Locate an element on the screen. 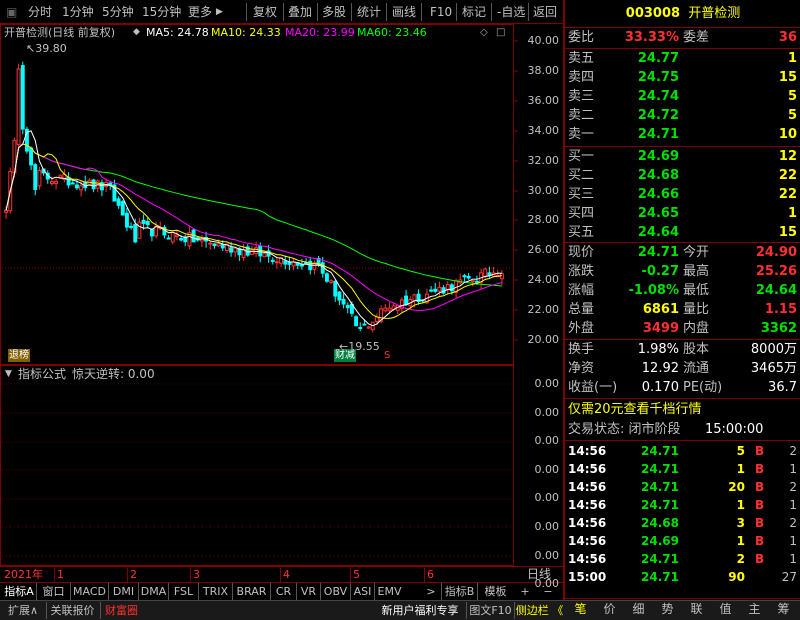 This screenshot has width=800, height=620. side-tab: 笔 is located at coordinates (580, 609).